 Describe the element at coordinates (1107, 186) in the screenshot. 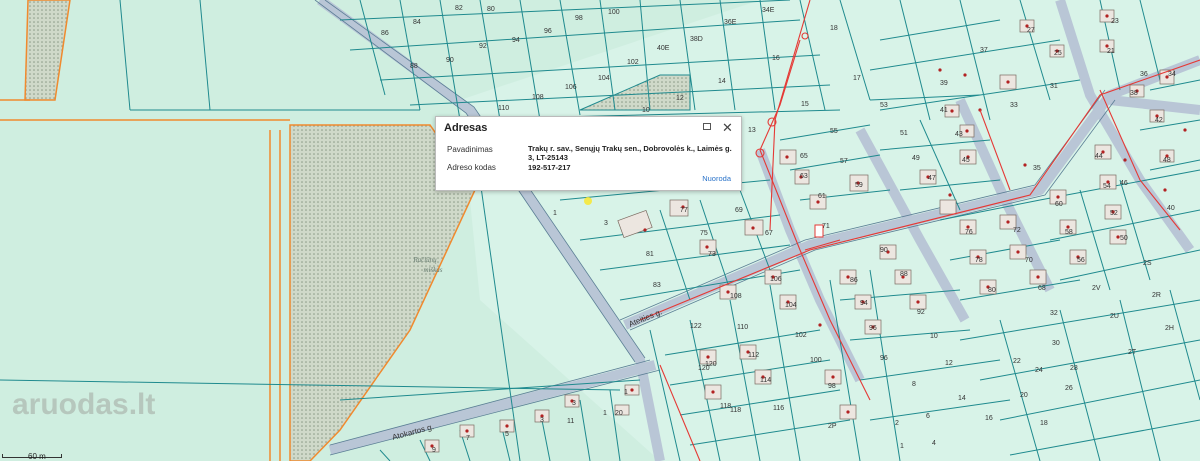

I see `svg-text: 54` at that location.